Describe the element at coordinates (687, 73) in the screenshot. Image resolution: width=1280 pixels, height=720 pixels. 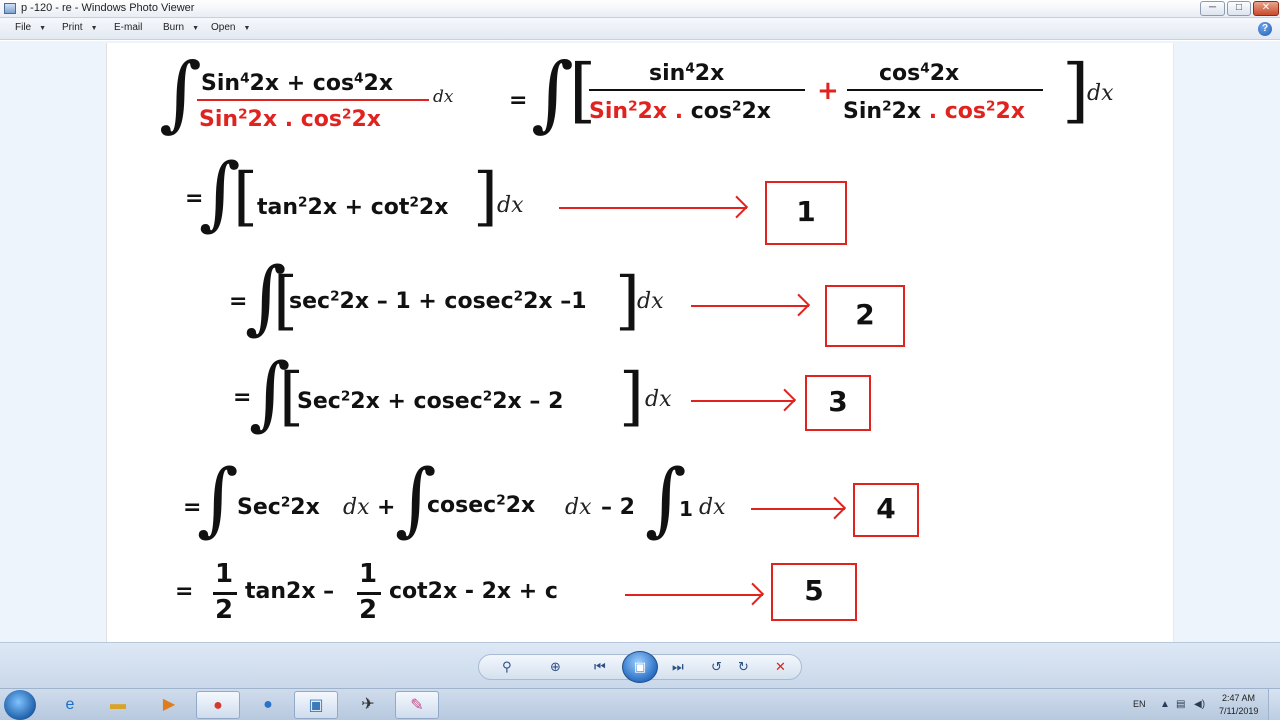
I see `fraction1-numerator: sin42x` at that location.